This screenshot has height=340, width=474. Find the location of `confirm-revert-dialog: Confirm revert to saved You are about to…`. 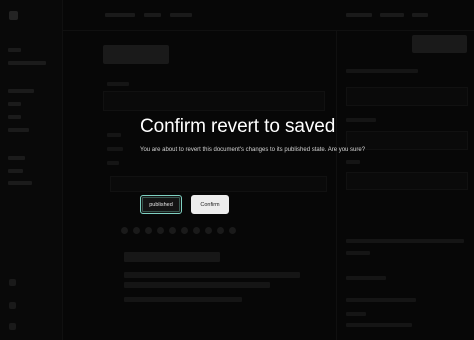

confirm-revert-dialog: Confirm revert to saved You are about to… is located at coordinates (253, 165).